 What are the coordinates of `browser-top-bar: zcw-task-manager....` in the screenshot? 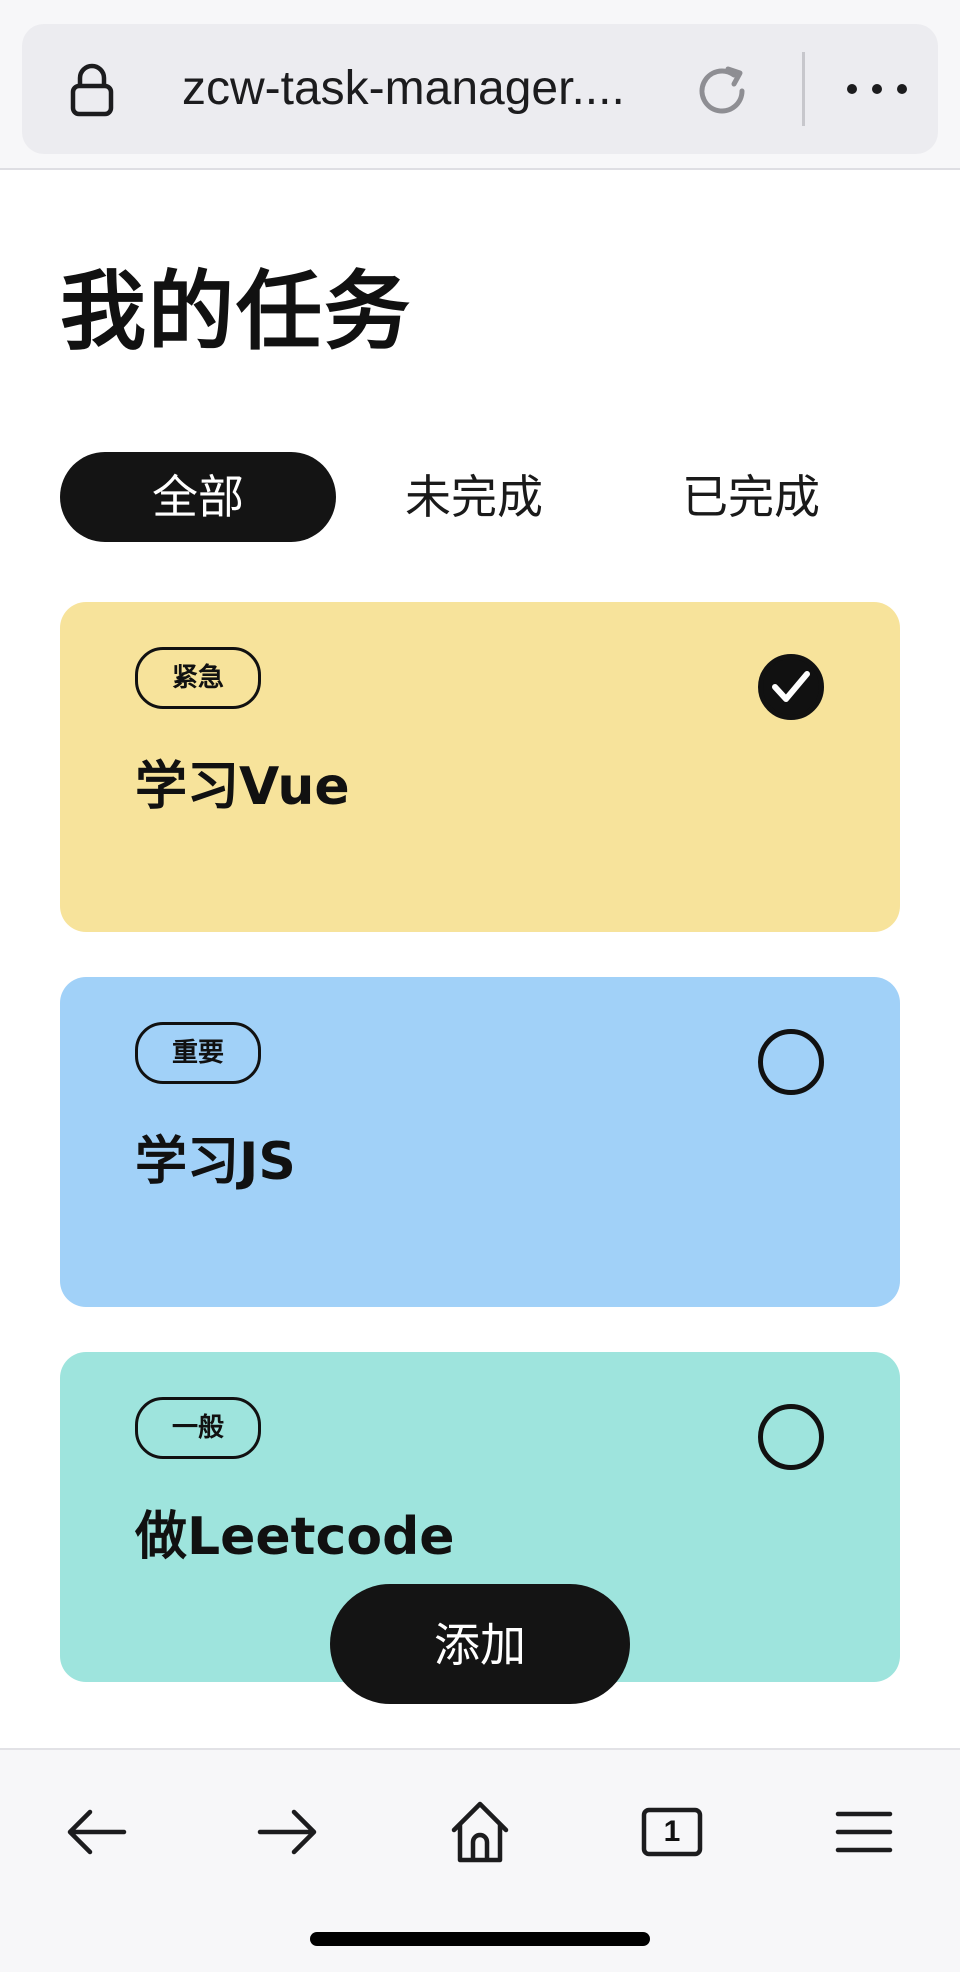 It's located at (480, 85).